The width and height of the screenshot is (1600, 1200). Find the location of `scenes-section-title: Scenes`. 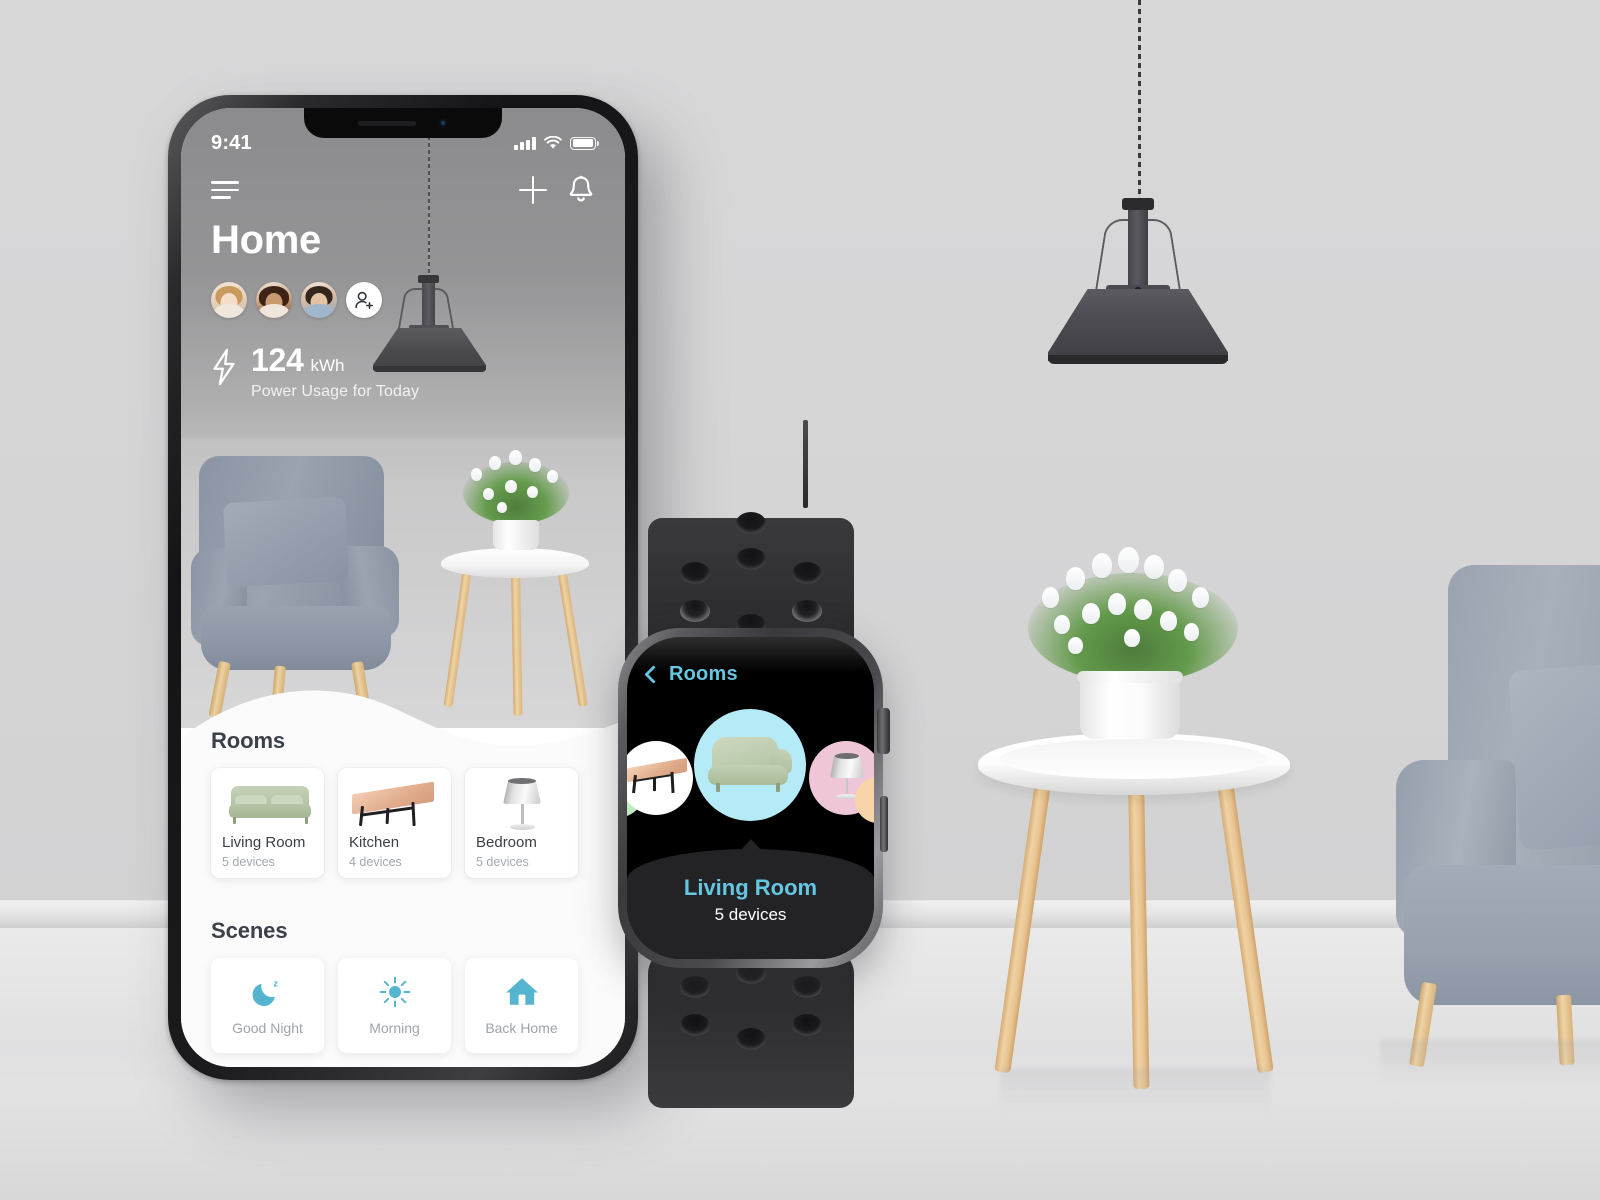

scenes-section-title: Scenes is located at coordinates (249, 930).